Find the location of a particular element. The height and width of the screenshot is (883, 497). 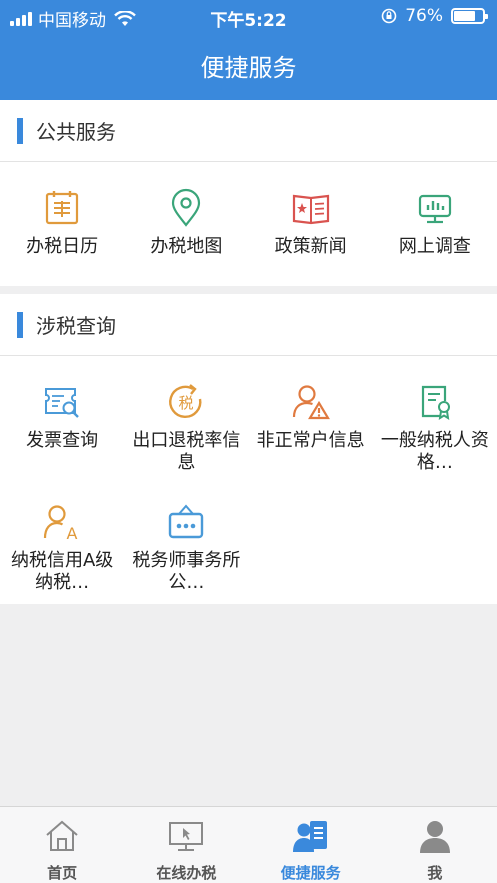

survey-screen-icon is located at coordinates (434, 209).